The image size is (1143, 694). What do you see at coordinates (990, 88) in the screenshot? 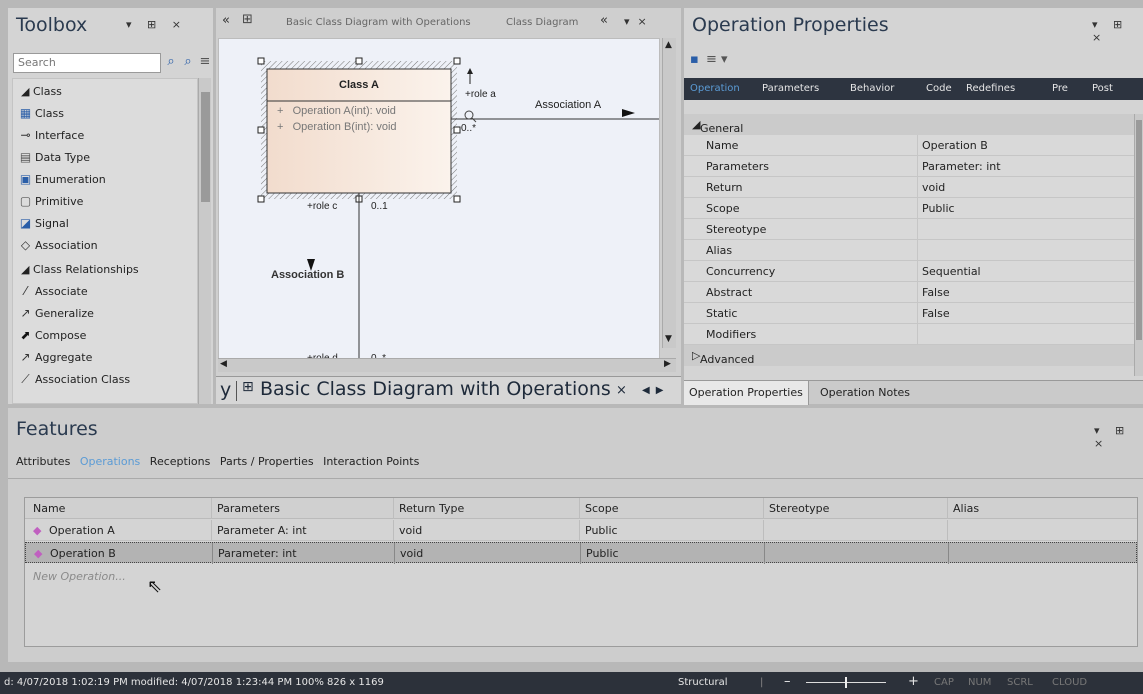
I see `tab-redefines: Redefines` at bounding box center [990, 88].